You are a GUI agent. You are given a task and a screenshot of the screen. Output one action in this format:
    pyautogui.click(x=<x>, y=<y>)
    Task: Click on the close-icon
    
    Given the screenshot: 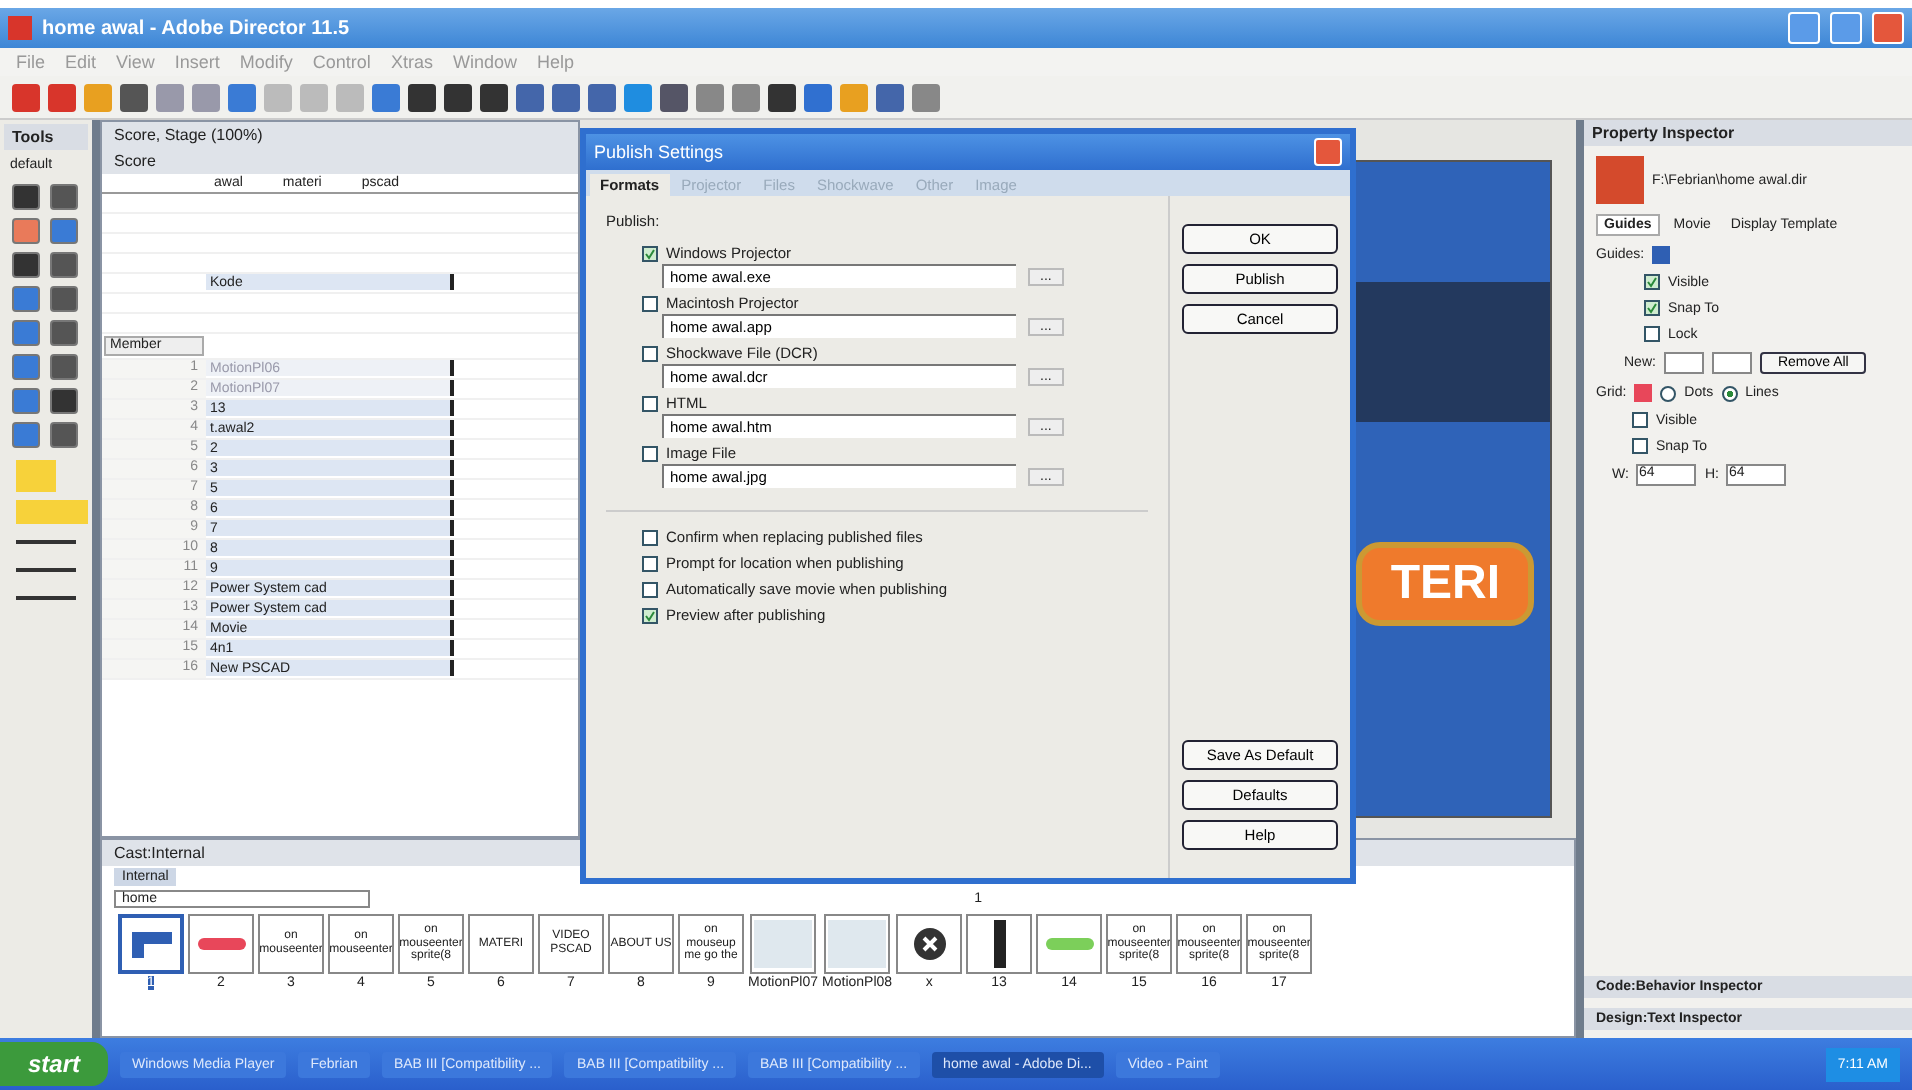 What is the action you would take?
    pyautogui.click(x=929, y=944)
    